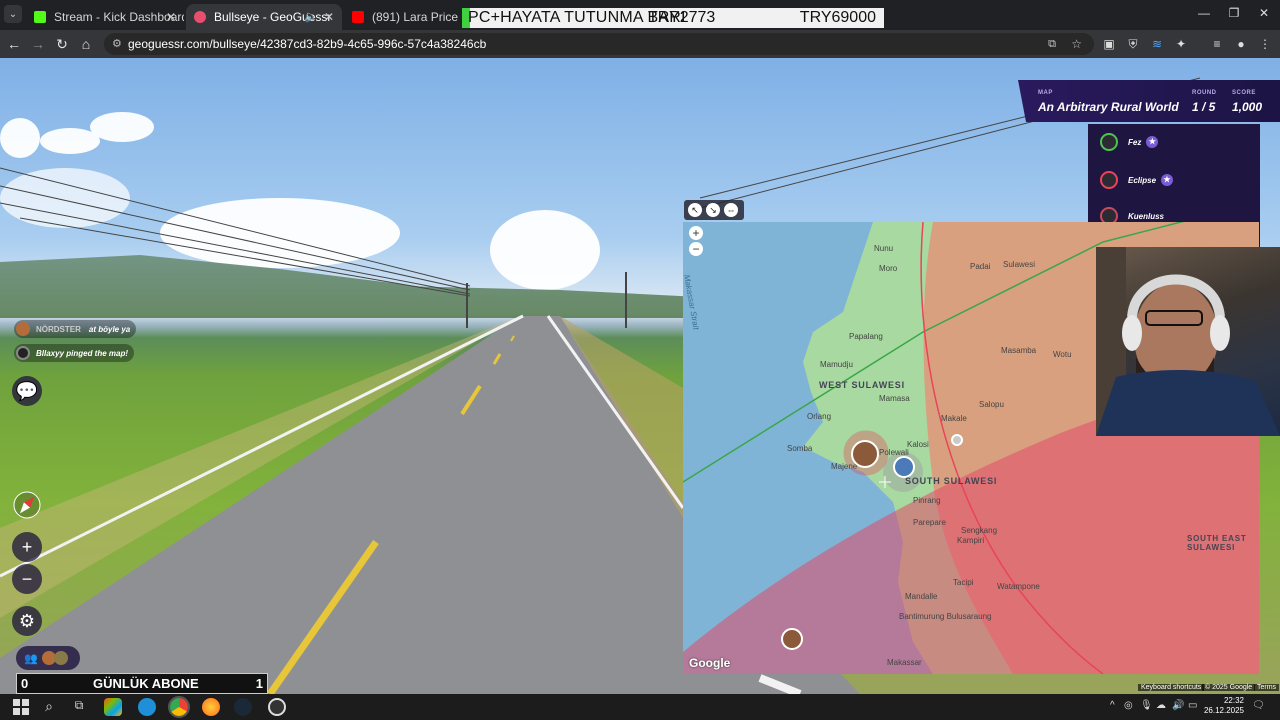 This screenshot has width=1280, height=720. What do you see at coordinates (1133, 44) in the screenshot?
I see `shield-icon: ⛨` at bounding box center [1133, 44].